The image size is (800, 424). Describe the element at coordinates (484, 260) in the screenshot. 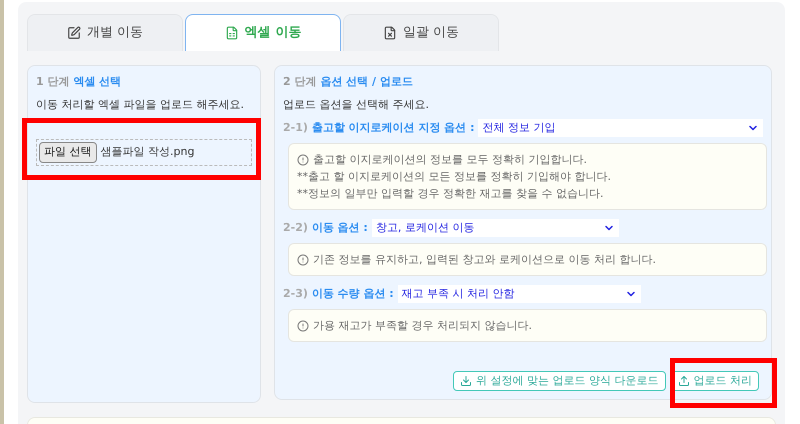

I see `notice-text: 기존 정보를 유지하고, 입력된 창고와 로케이션으로 이동 처리 합니다.` at that location.